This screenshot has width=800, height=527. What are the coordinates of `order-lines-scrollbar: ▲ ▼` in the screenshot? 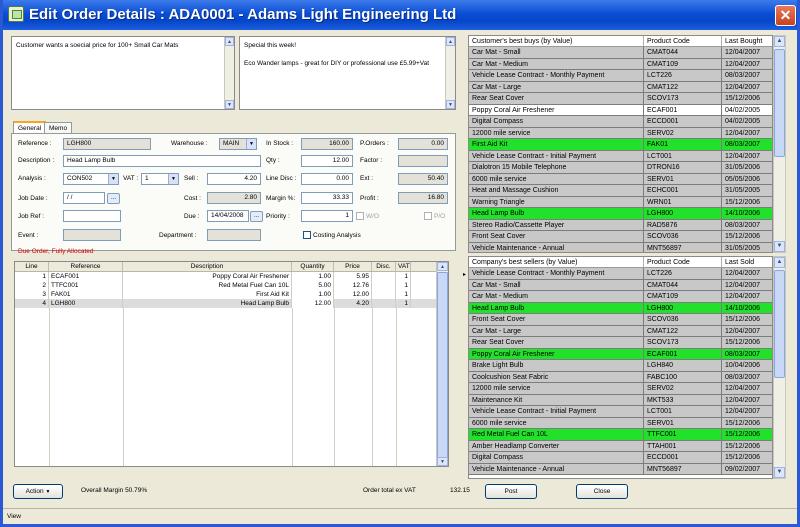 It's located at (442, 364).